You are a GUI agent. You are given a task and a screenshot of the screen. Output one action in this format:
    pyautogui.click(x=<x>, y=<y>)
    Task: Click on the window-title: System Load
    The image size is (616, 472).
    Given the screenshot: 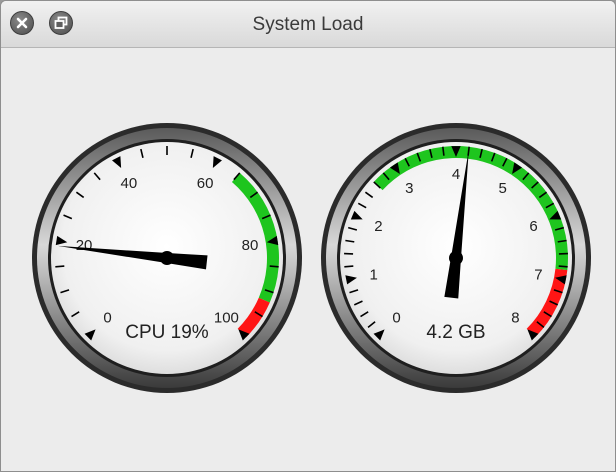 What is the action you would take?
    pyautogui.click(x=308, y=24)
    